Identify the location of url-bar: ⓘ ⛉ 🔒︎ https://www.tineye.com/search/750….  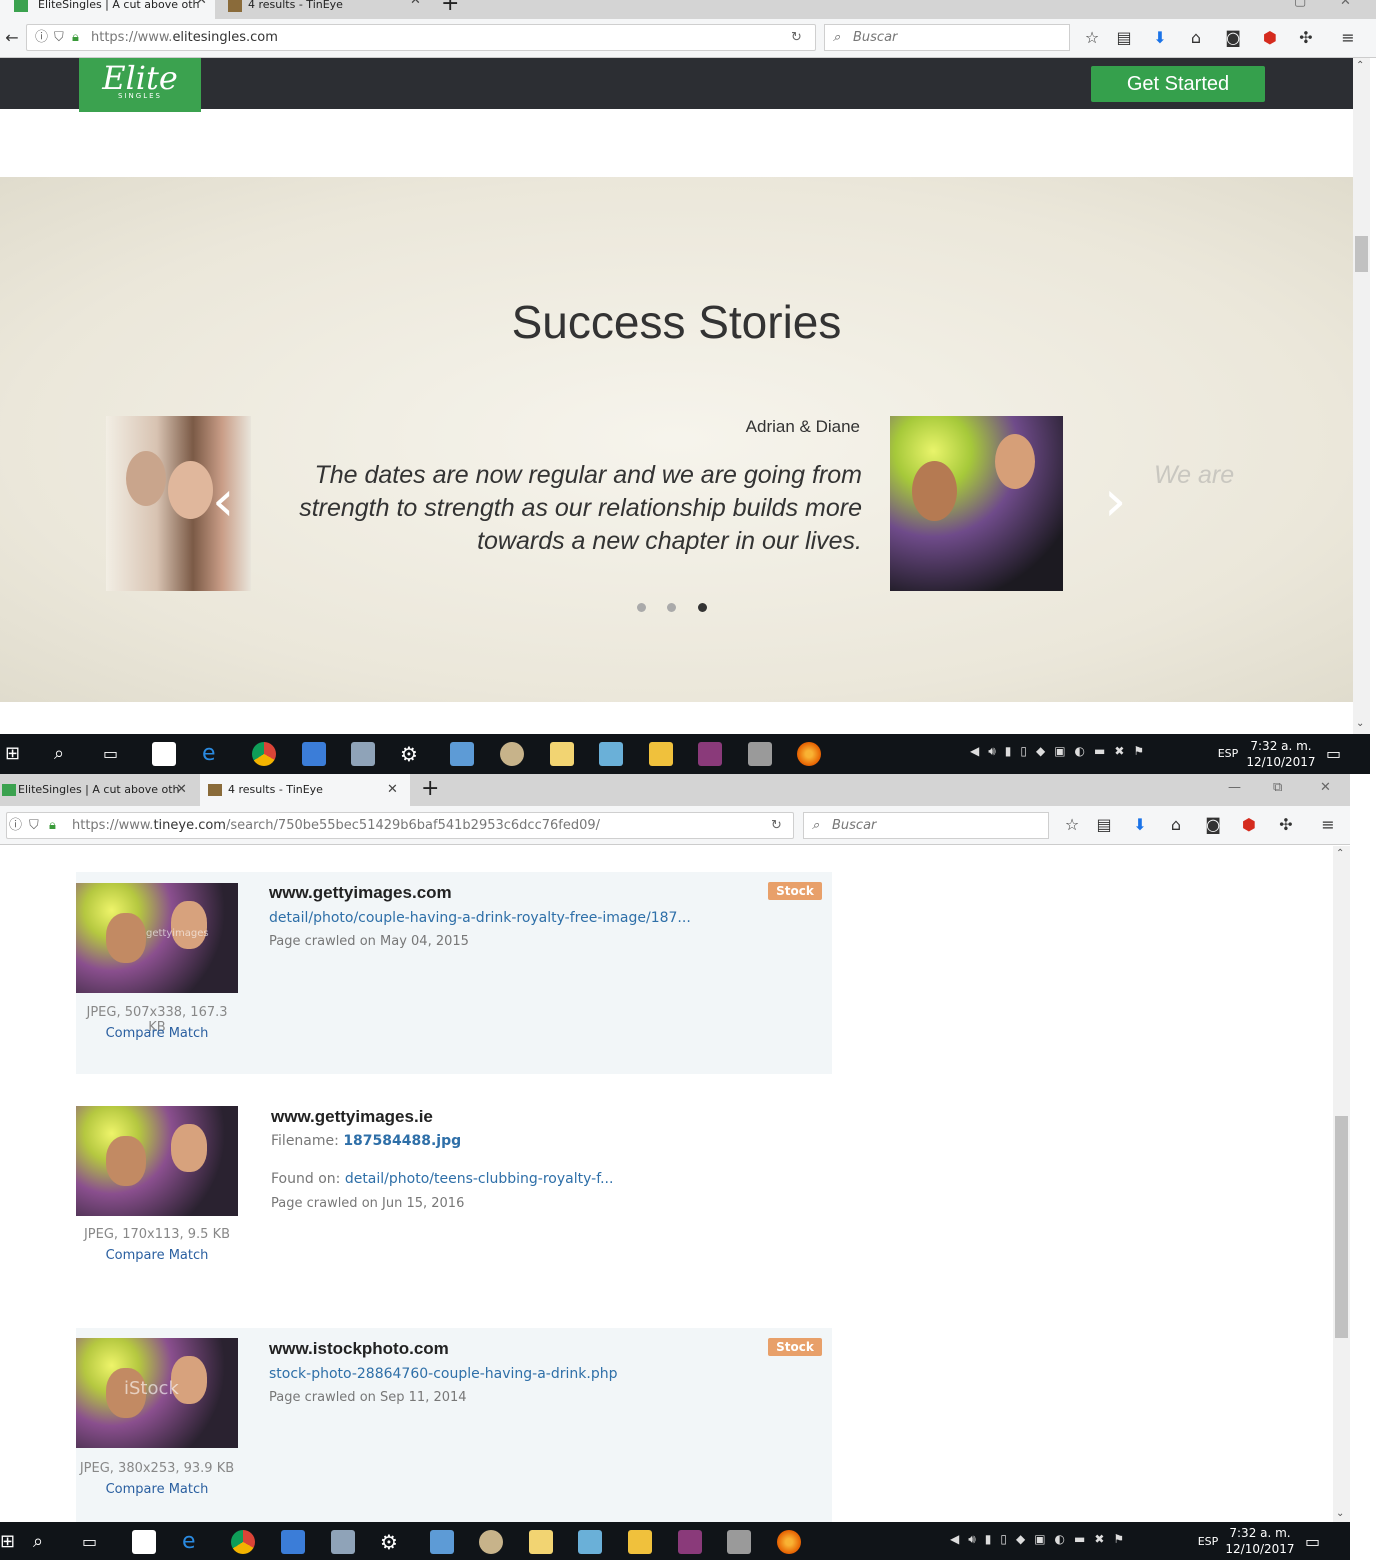
(400, 825).